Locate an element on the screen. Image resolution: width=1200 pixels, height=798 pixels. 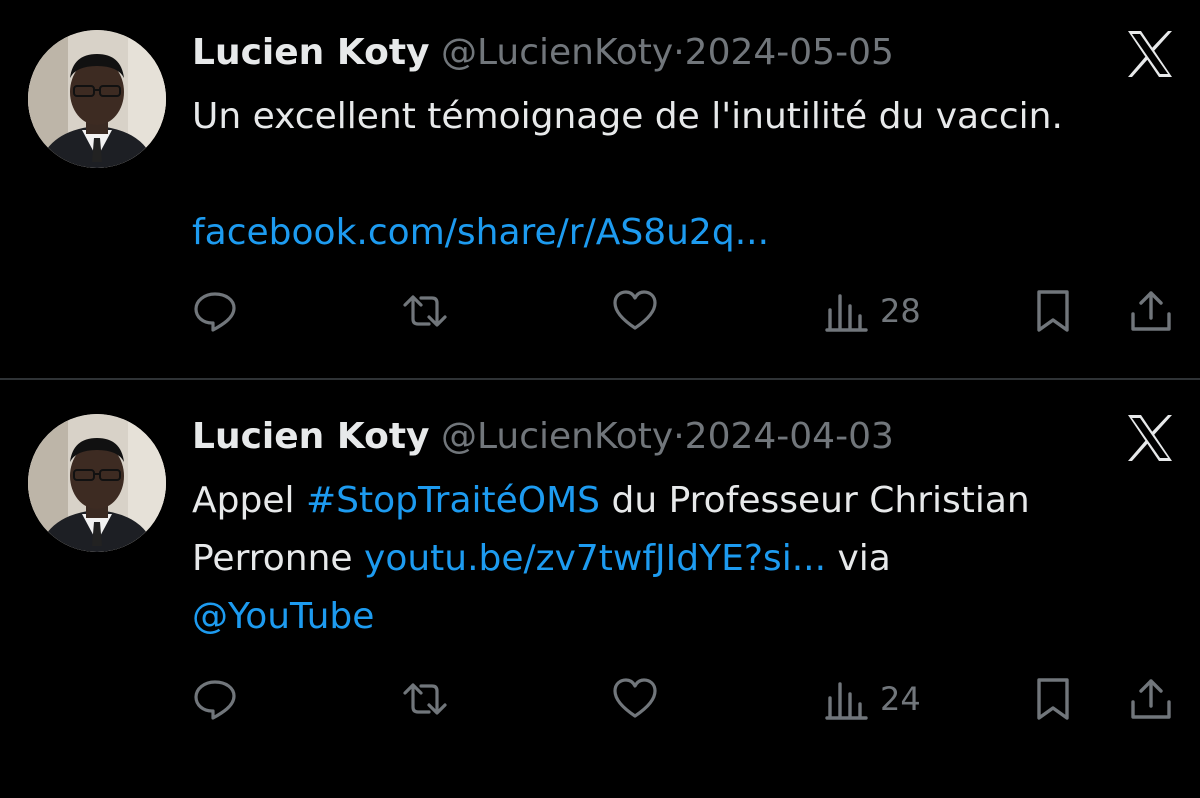
hashtag-link: #StopTraitéOMS is located at coordinates (453, 500).